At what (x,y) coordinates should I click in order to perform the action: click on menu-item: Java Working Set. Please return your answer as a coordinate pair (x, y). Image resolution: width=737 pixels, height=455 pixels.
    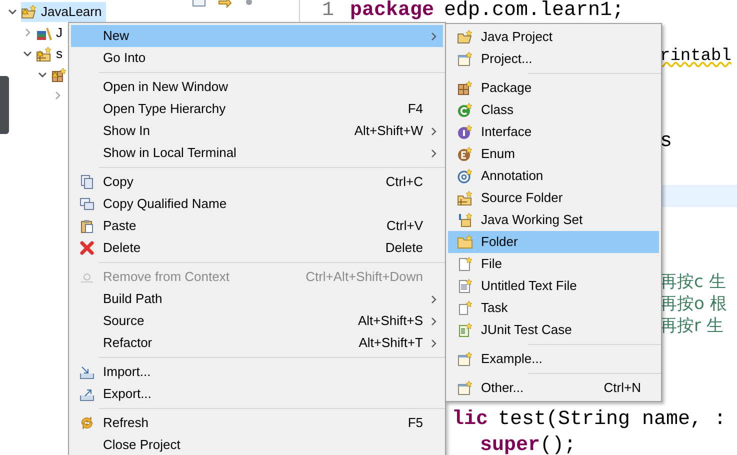
    Looking at the image, I should click on (553, 220).